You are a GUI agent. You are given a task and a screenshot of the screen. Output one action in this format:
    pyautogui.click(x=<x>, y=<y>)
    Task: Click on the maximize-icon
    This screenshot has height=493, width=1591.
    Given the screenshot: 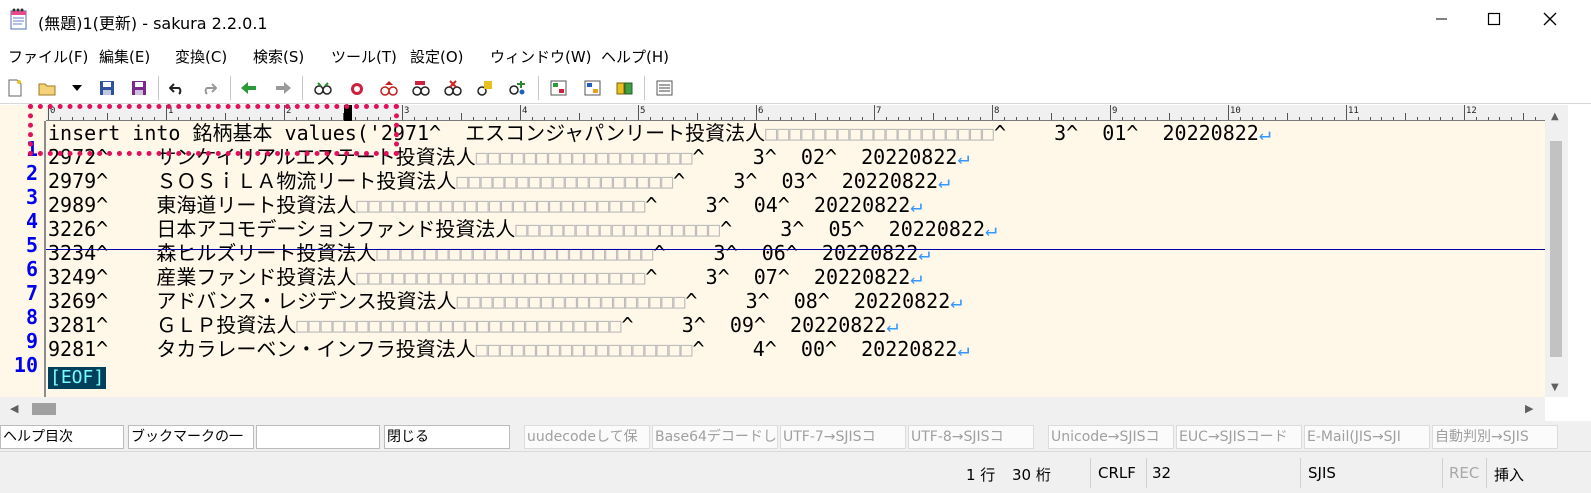 What is the action you would take?
    pyautogui.click(x=1494, y=19)
    